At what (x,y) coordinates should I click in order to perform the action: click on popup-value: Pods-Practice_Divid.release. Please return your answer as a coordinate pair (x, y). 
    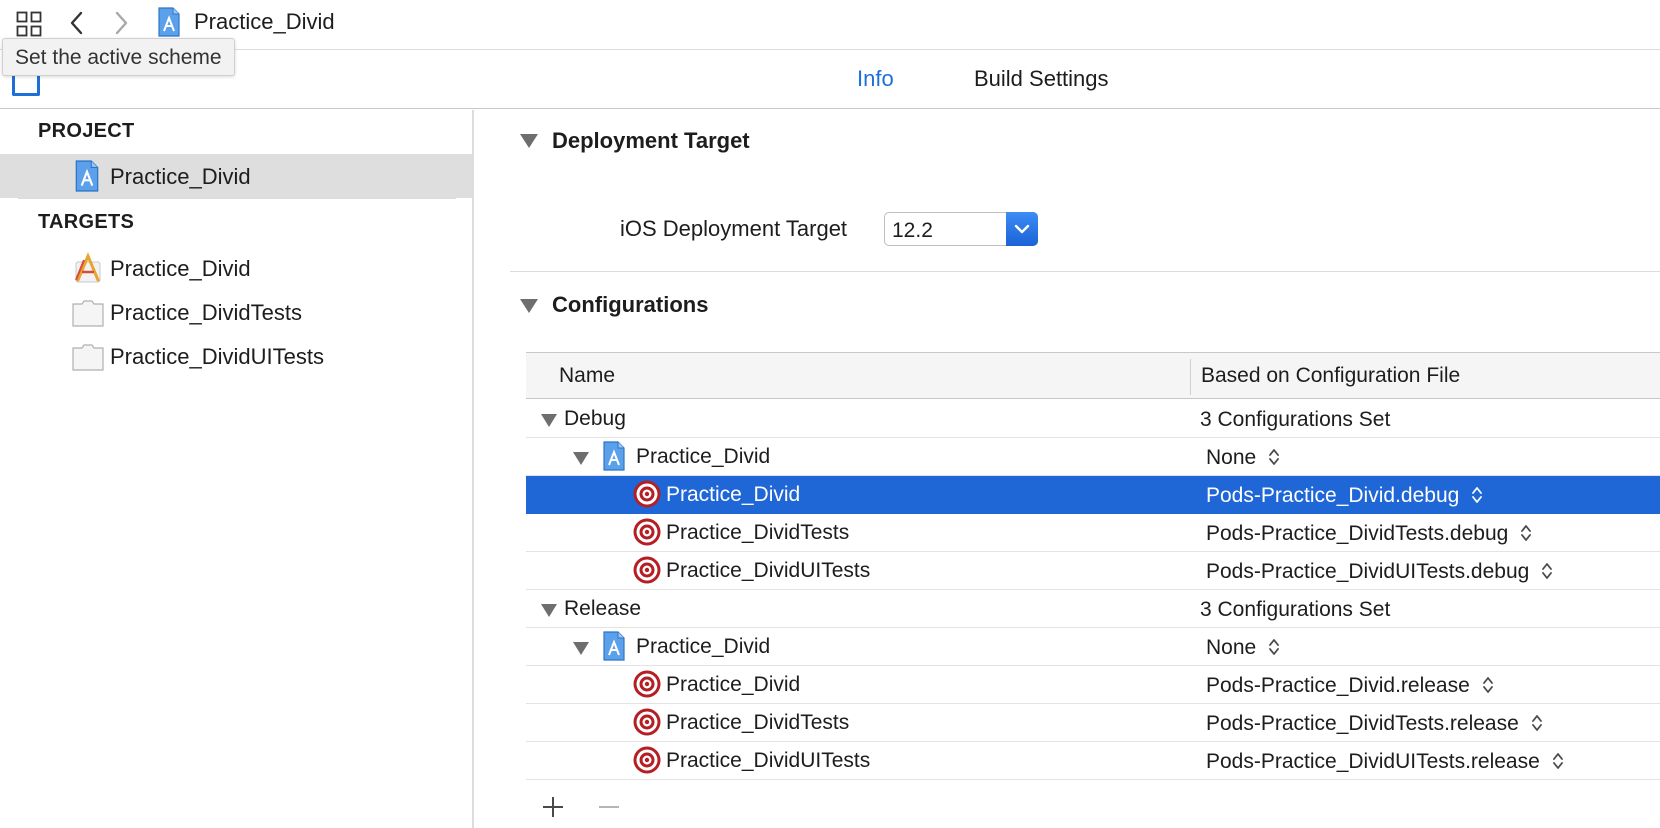
    Looking at the image, I should click on (1338, 685).